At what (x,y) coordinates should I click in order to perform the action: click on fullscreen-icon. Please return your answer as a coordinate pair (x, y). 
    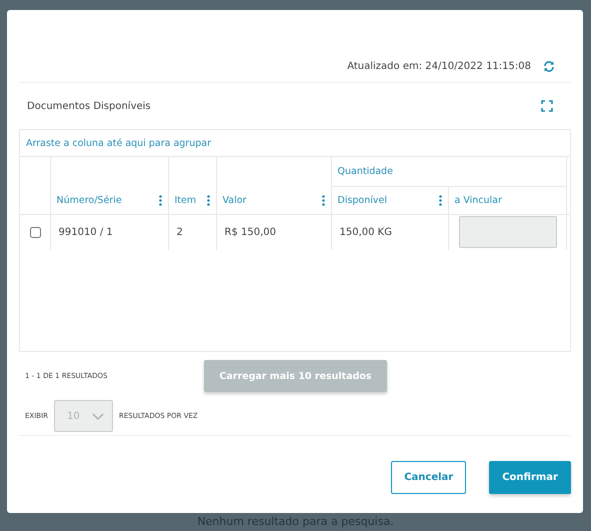
    Looking at the image, I should click on (547, 106).